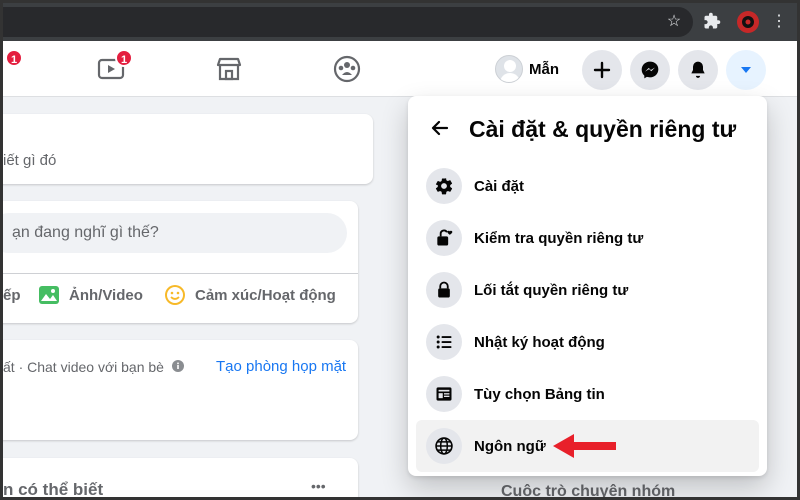 Image resolution: width=800 pixels, height=500 pixels. Describe the element at coordinates (229, 69) in the screenshot. I see `marketplace-icon` at that location.